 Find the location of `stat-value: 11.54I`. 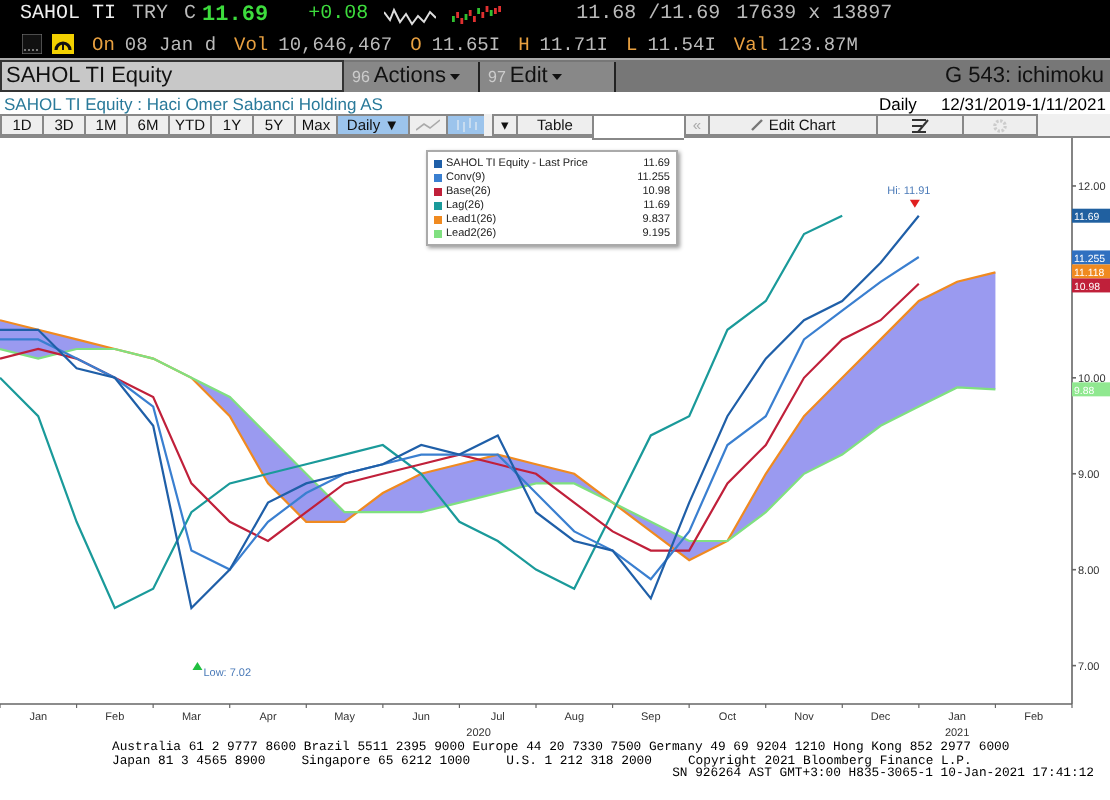

stat-value: 11.54I is located at coordinates (681, 44).